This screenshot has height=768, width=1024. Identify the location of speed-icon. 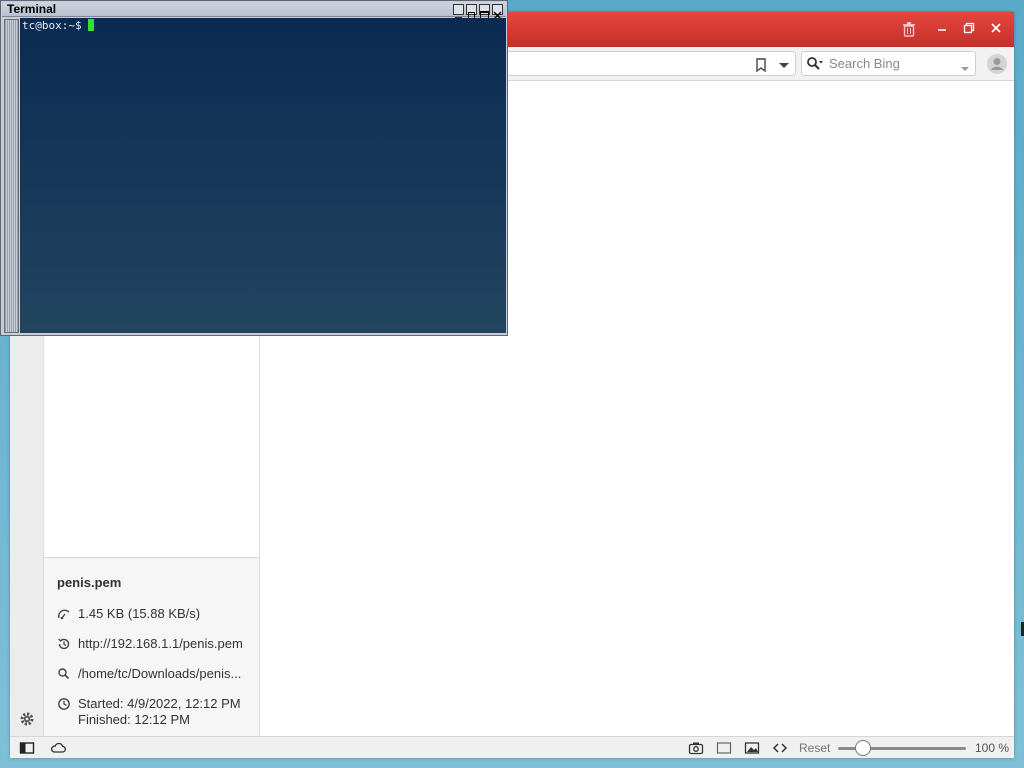
(64, 614).